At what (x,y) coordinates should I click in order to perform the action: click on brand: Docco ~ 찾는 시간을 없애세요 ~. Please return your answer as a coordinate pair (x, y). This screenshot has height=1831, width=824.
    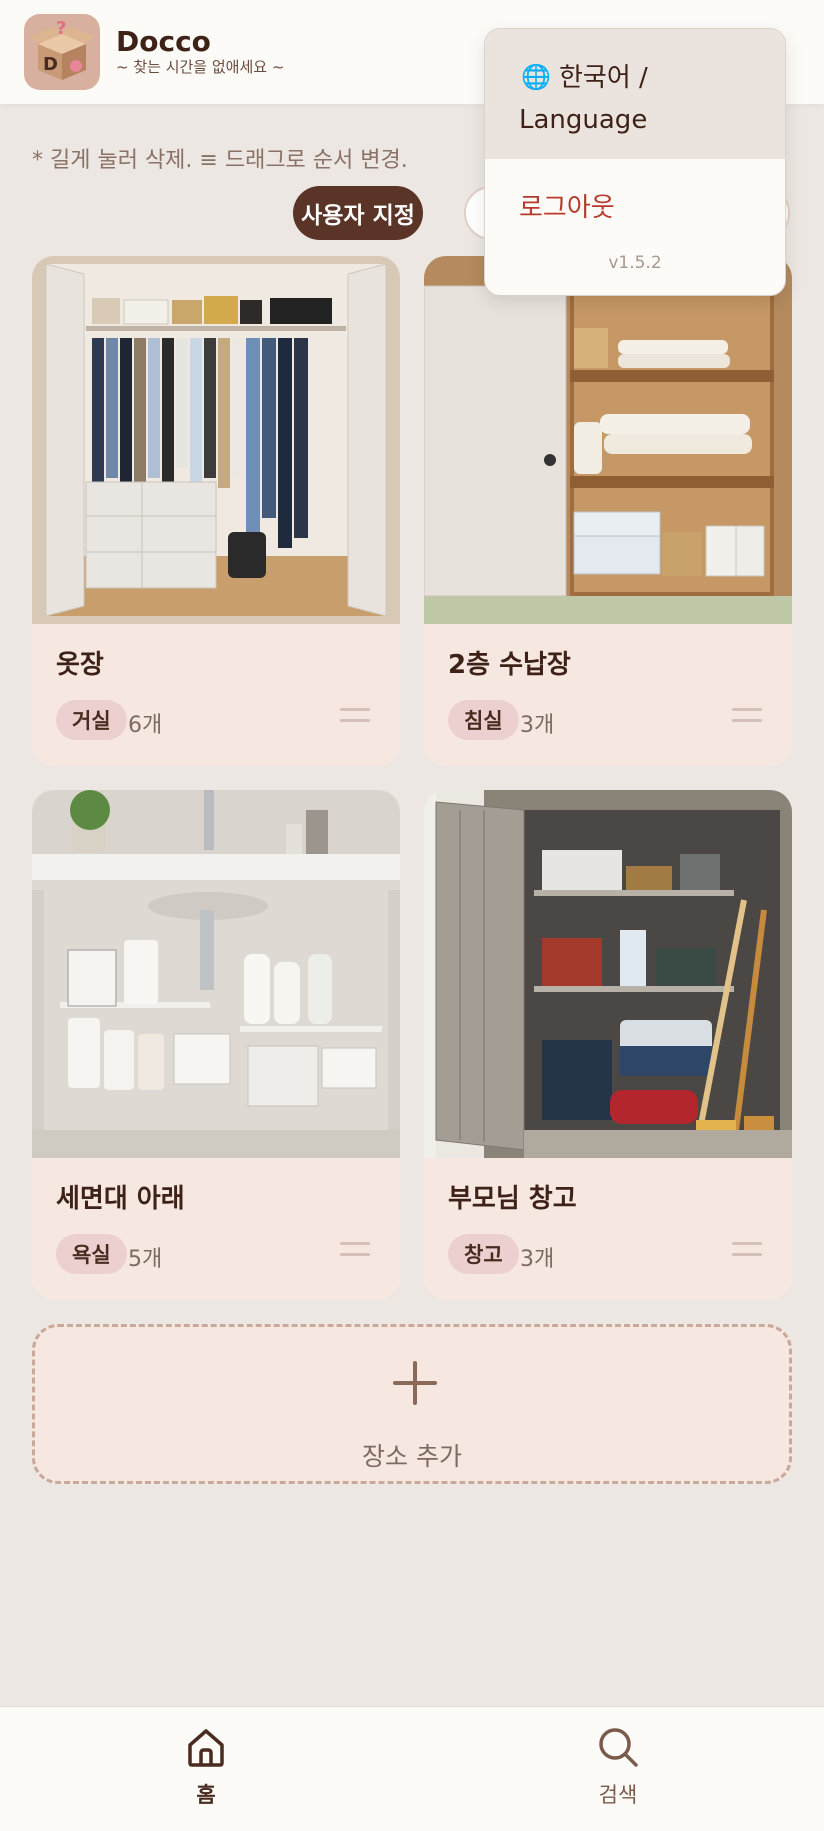
    Looking at the image, I should click on (200, 51).